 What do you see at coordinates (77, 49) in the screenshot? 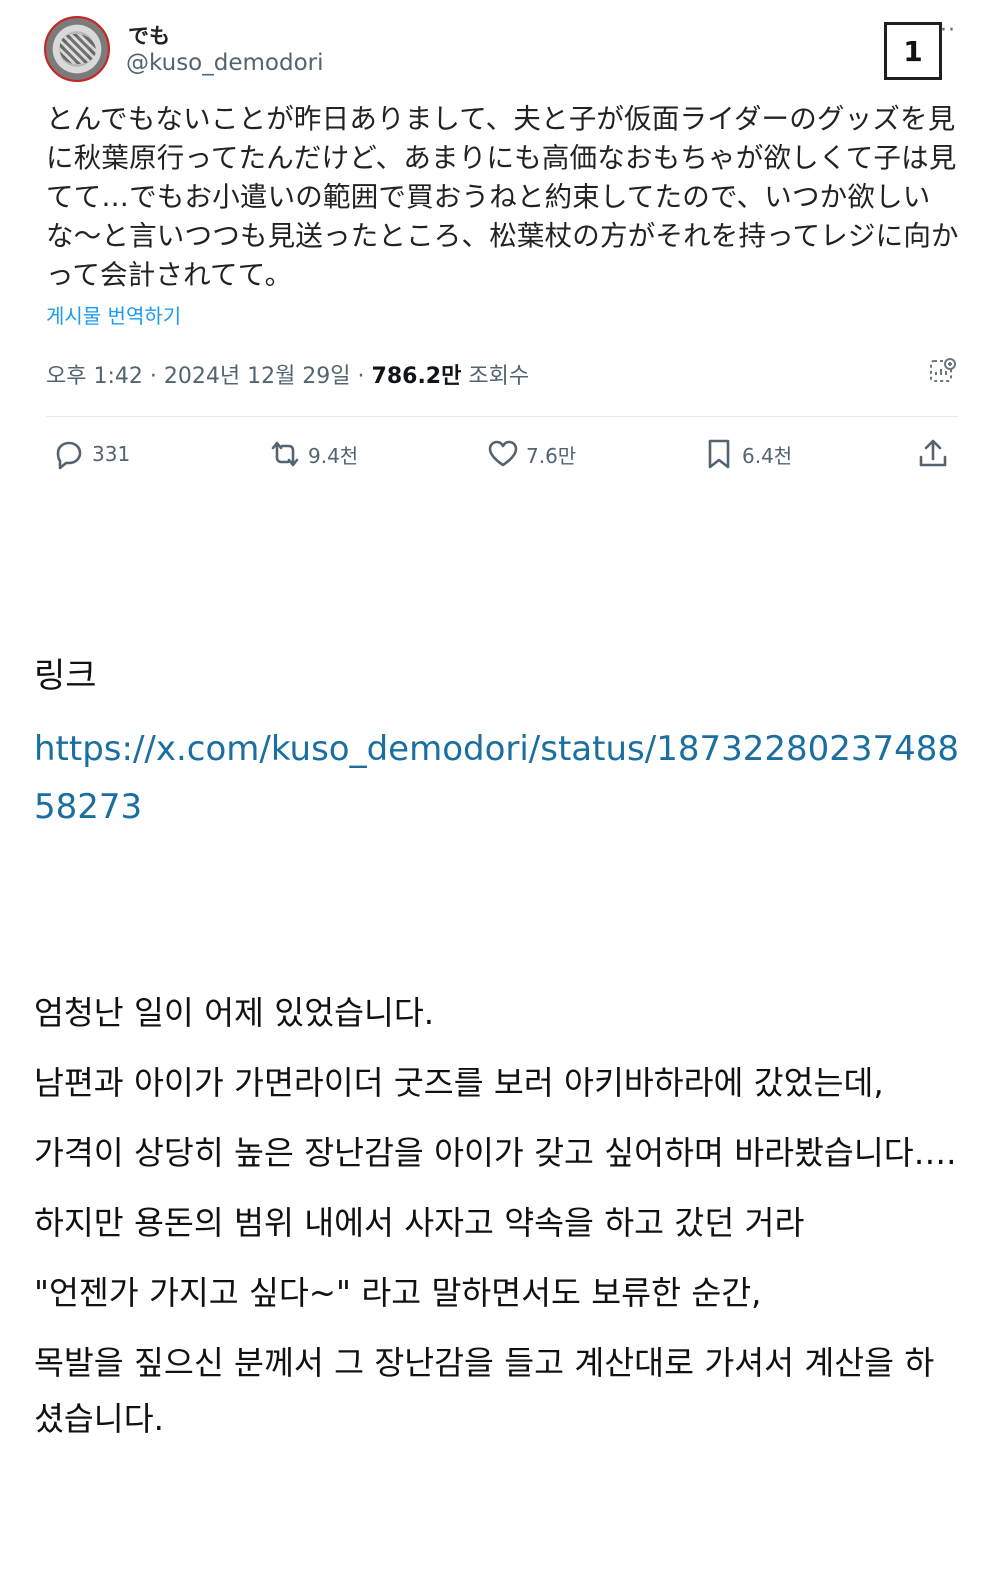
I see `avatar` at bounding box center [77, 49].